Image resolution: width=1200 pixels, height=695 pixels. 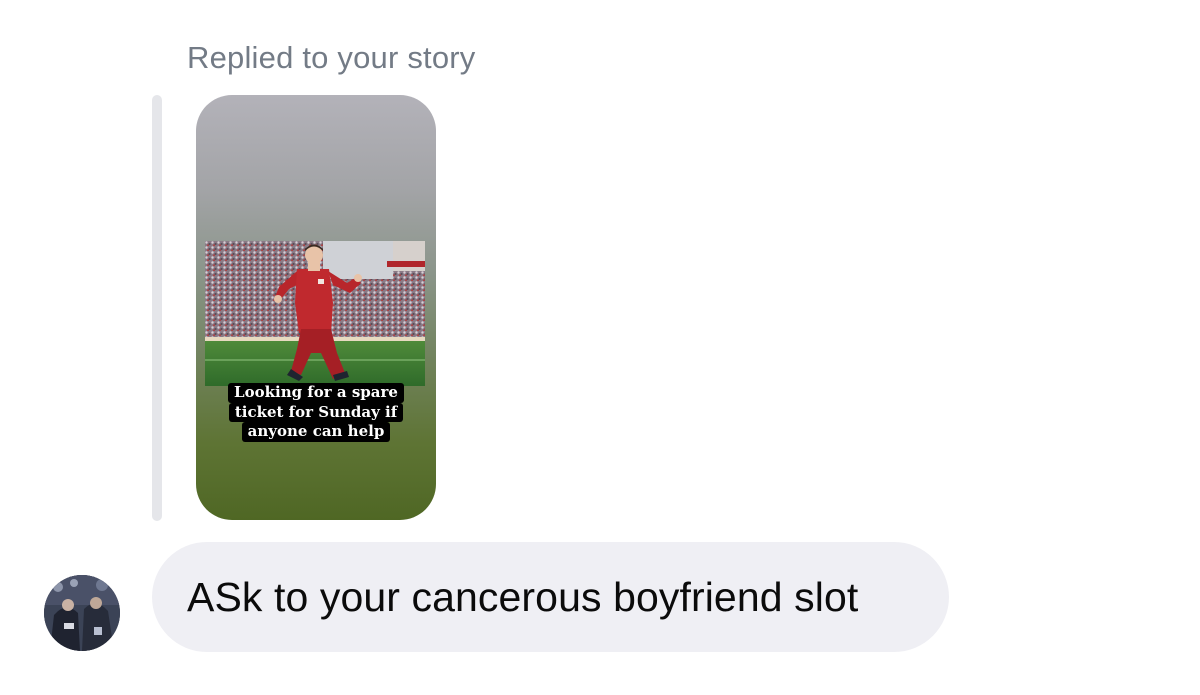 I want to click on footballer-celebrating-photo, so click(x=315, y=313).